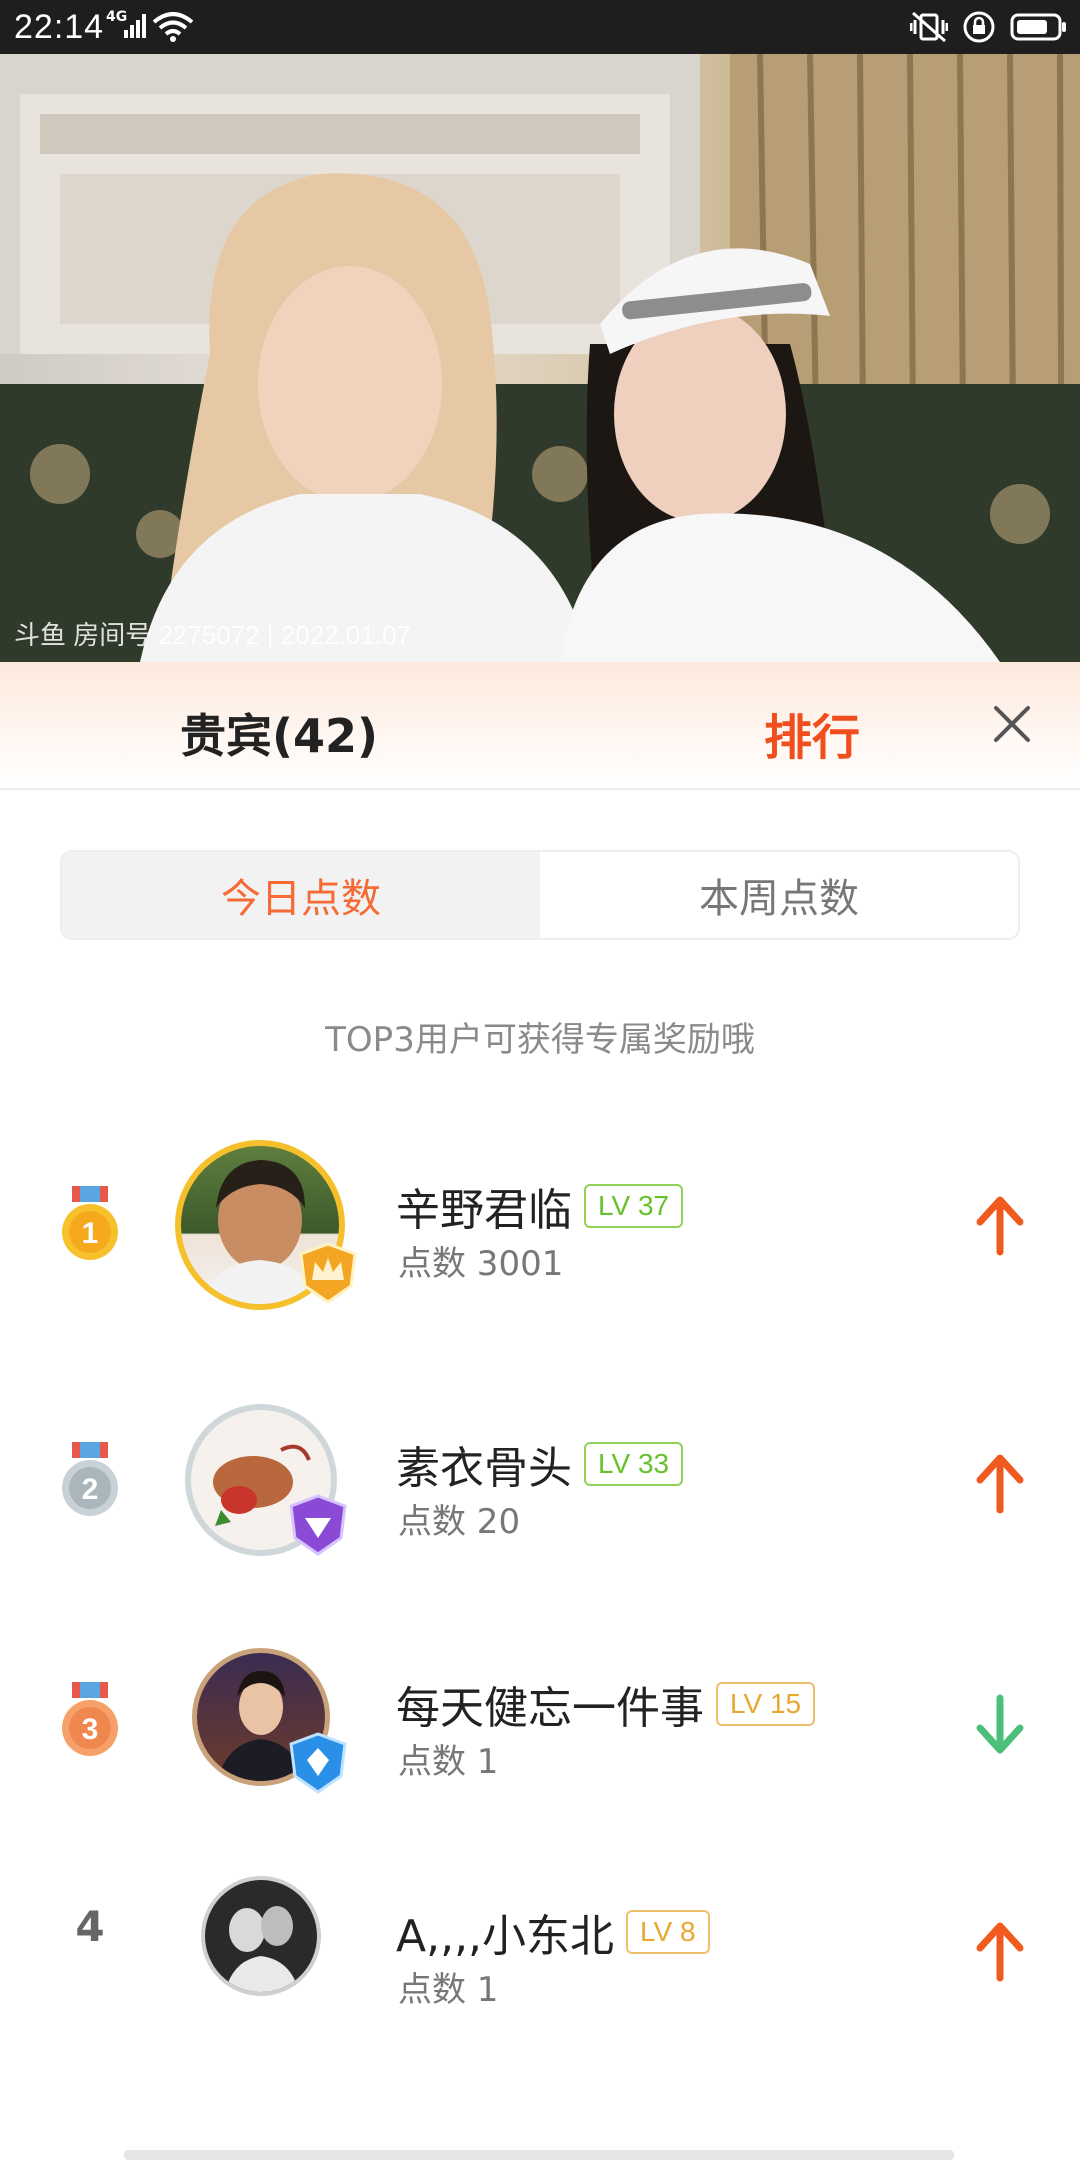 The width and height of the screenshot is (1080, 2160). I want to click on crown-badge-icon, so click(328, 1273).